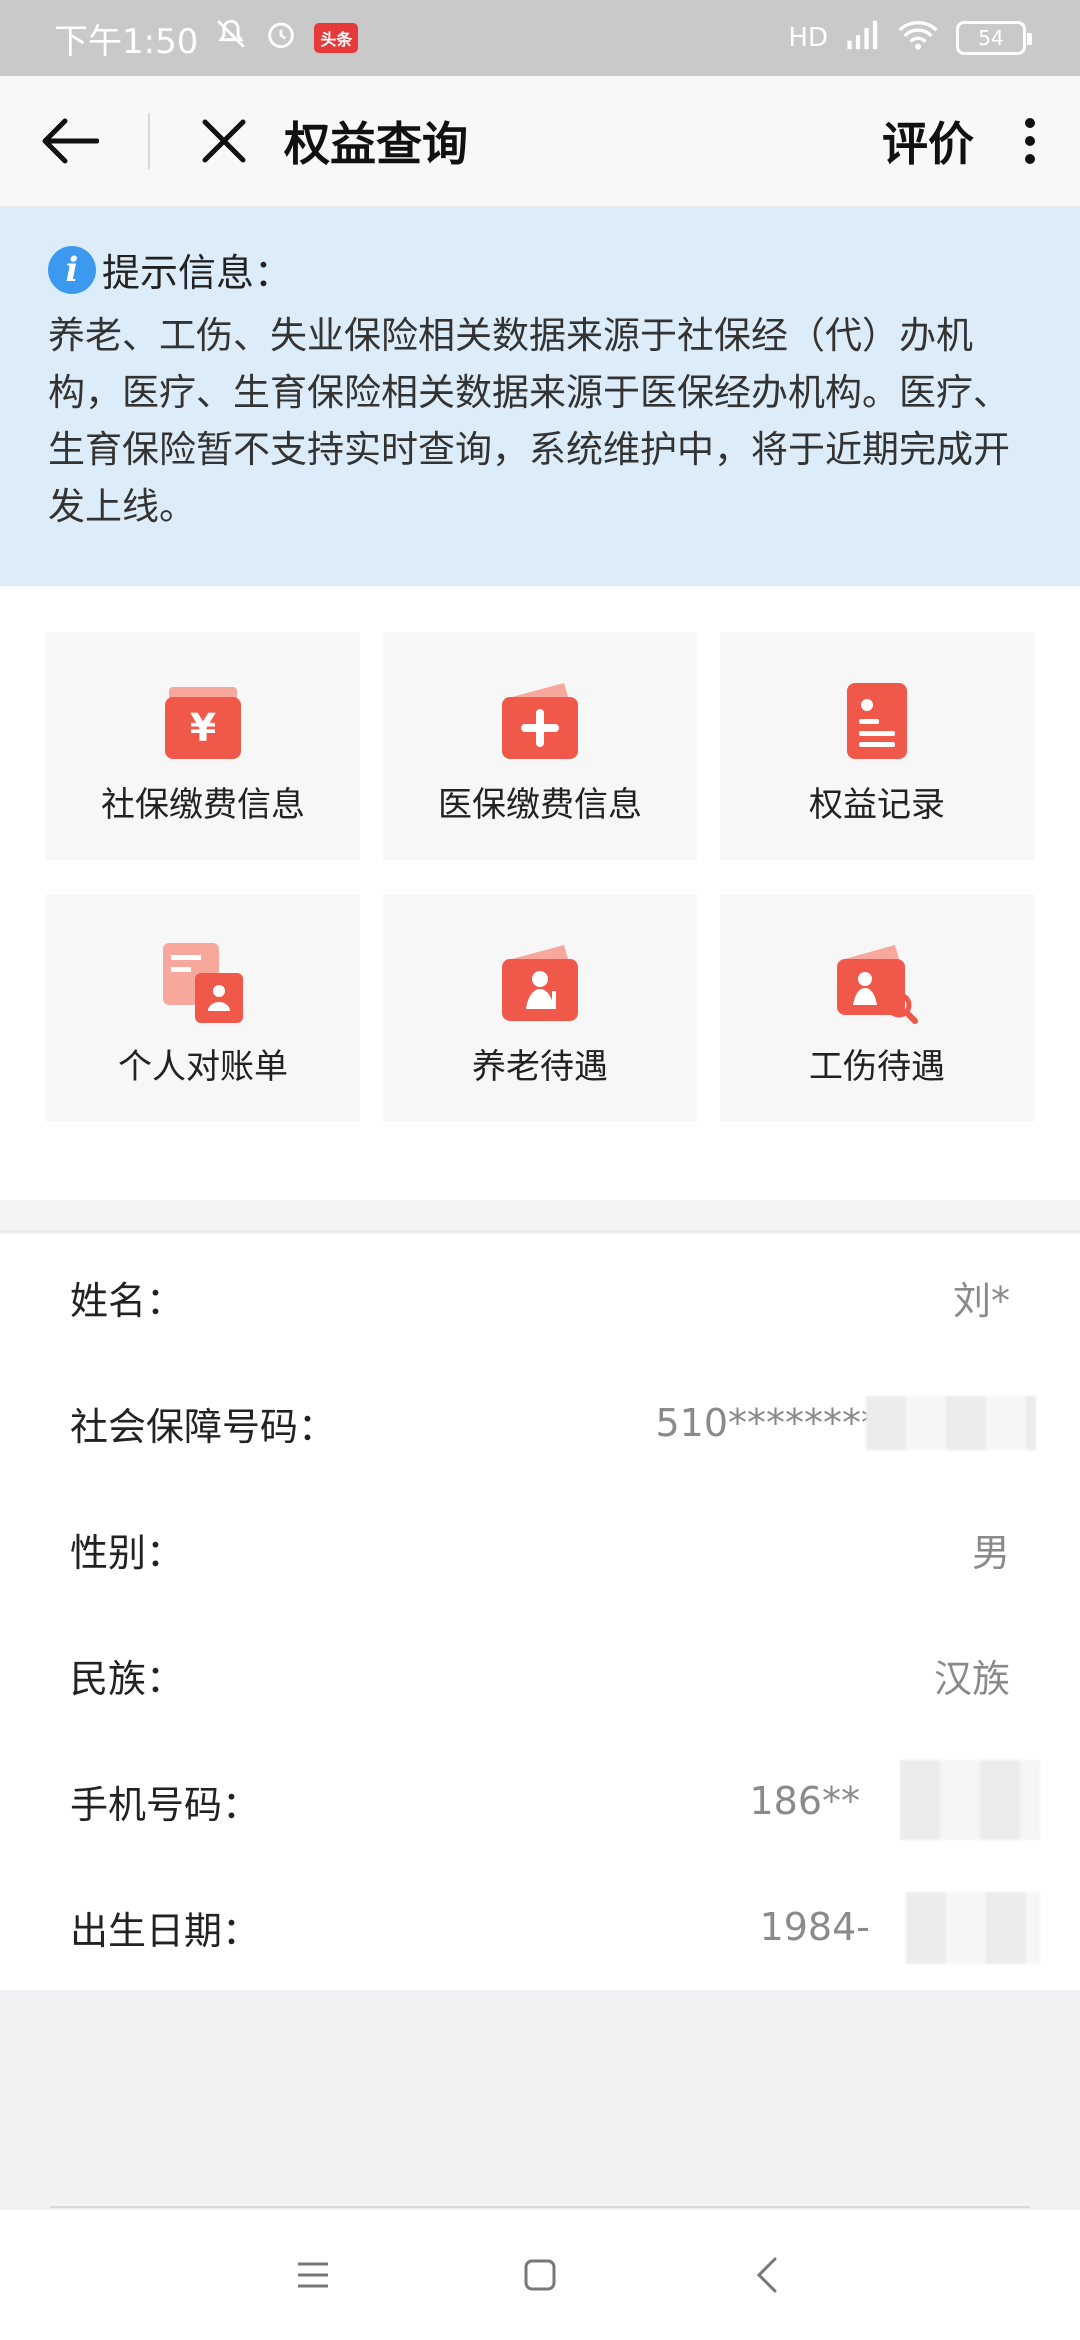  I want to click on square-icon, so click(540, 2275).